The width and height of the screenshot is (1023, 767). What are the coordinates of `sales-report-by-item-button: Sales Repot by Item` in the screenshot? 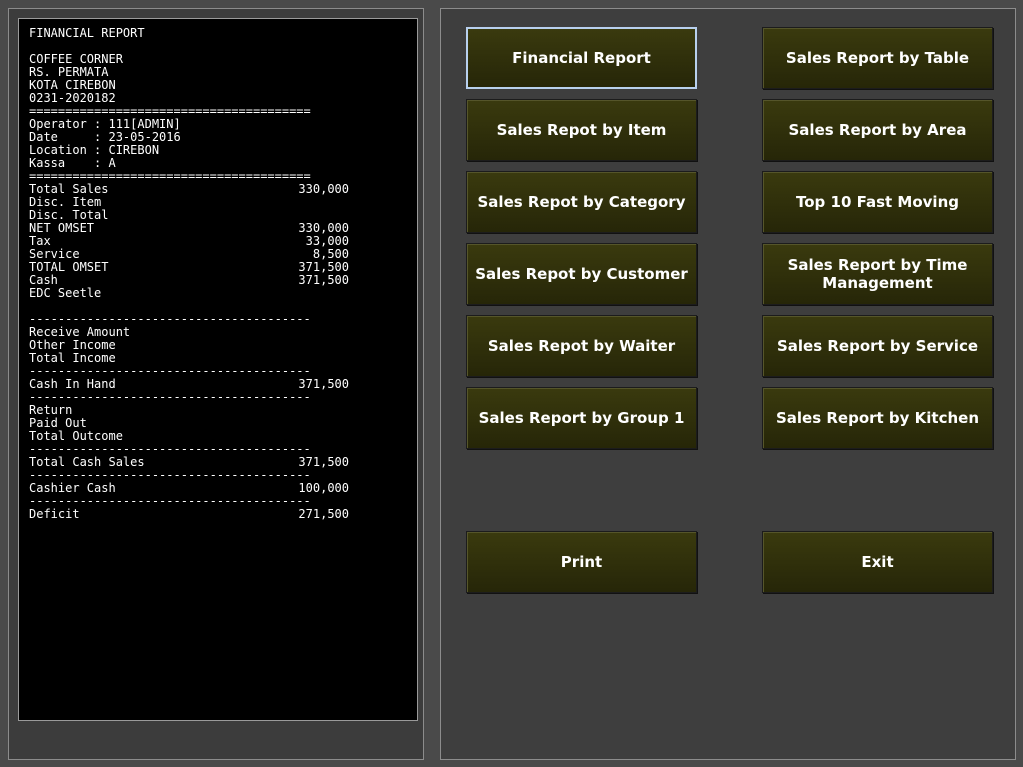 It's located at (581, 130).